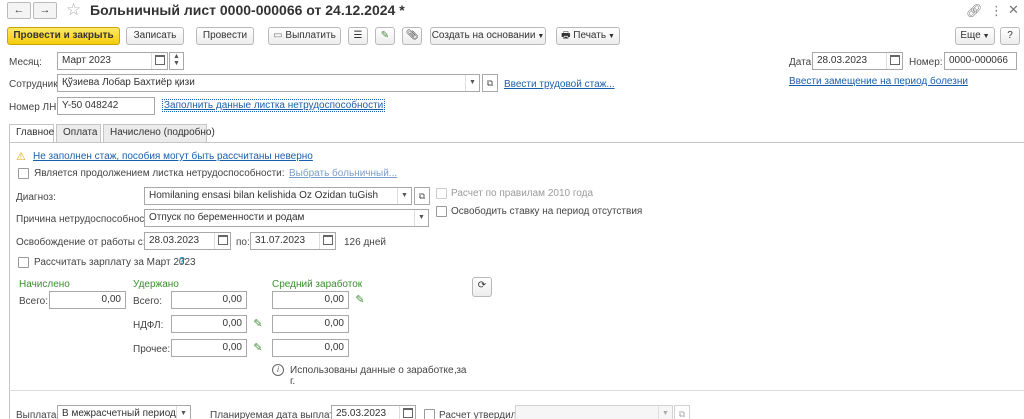 The width and height of the screenshot is (1024, 419). I want to click on refresh-button: ⟳, so click(482, 287).